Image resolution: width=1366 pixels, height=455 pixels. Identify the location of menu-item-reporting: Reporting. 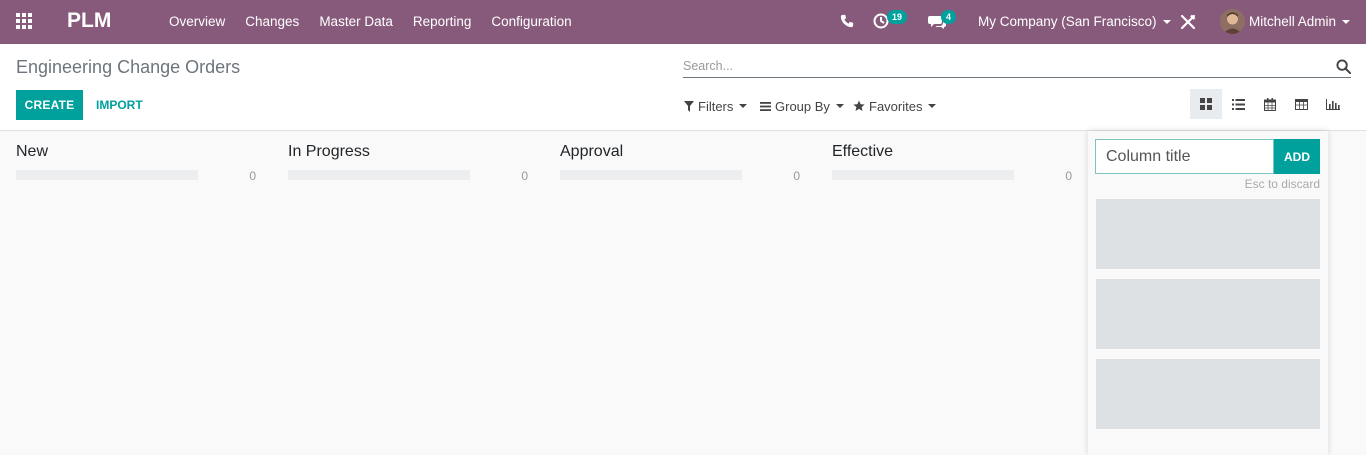
(442, 22).